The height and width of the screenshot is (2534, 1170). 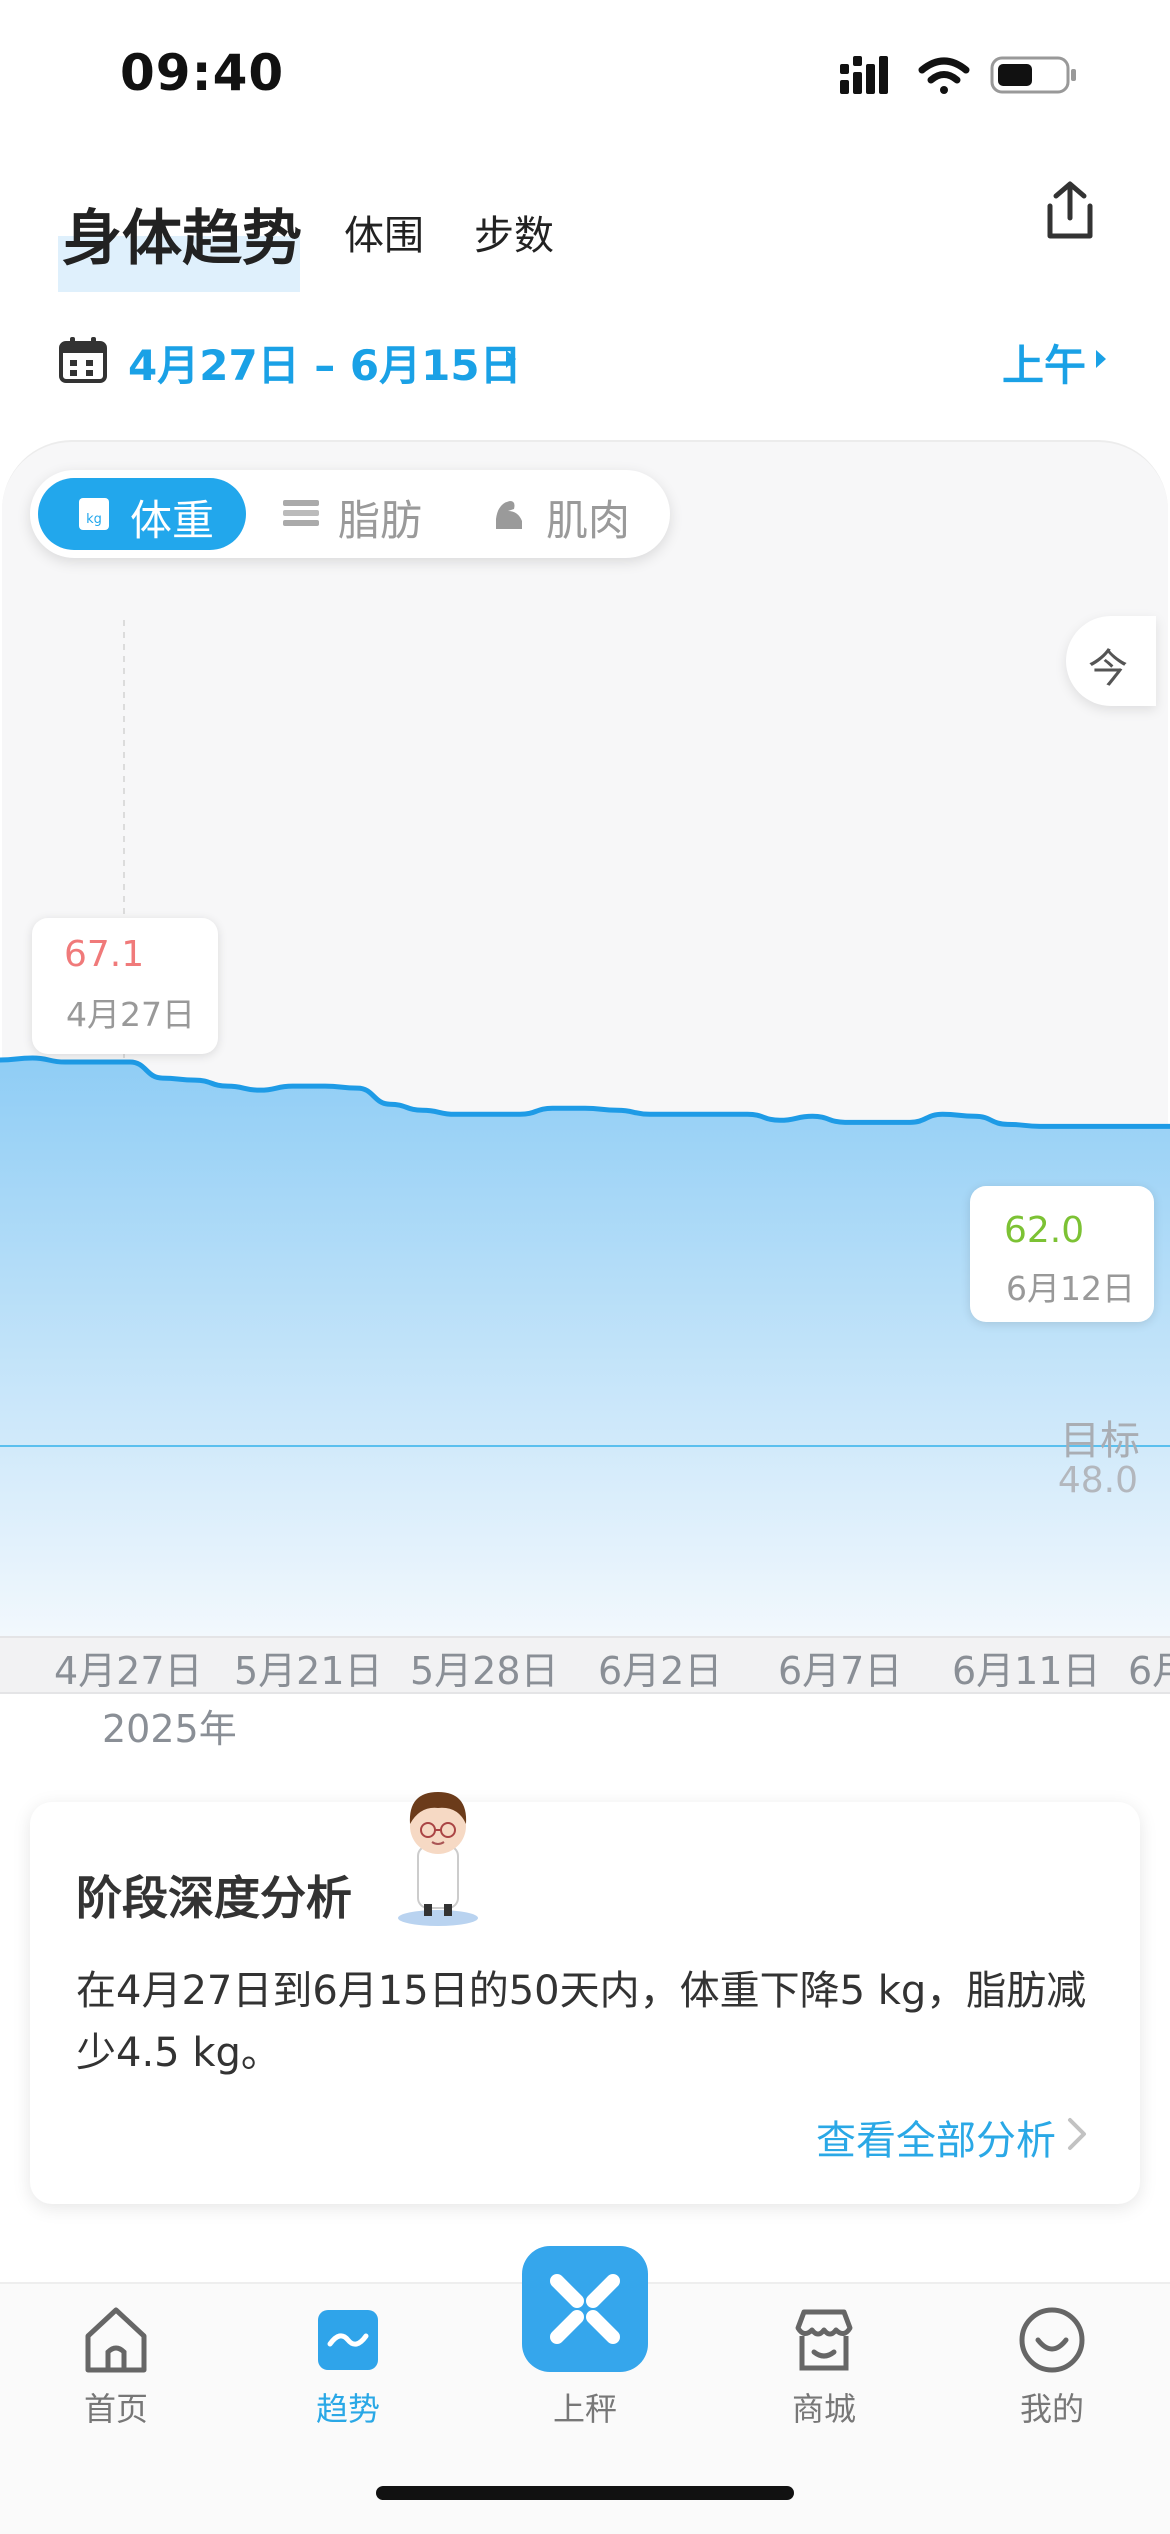 I want to click on home-icon, so click(x=116, y=2340).